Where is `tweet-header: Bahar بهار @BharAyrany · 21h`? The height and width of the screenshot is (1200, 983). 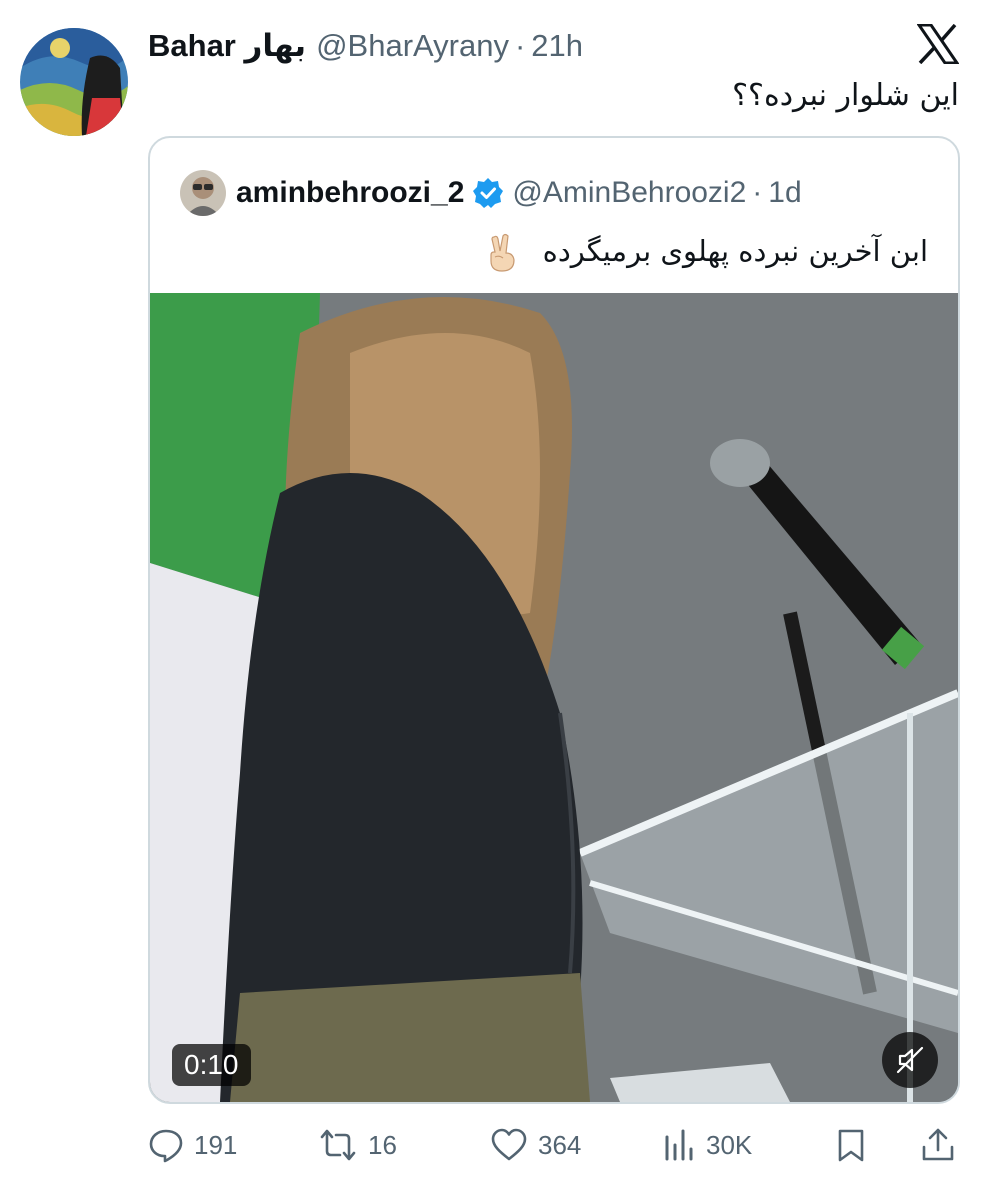 tweet-header: Bahar بهار @BharAyrany · 21h is located at coordinates (365, 46).